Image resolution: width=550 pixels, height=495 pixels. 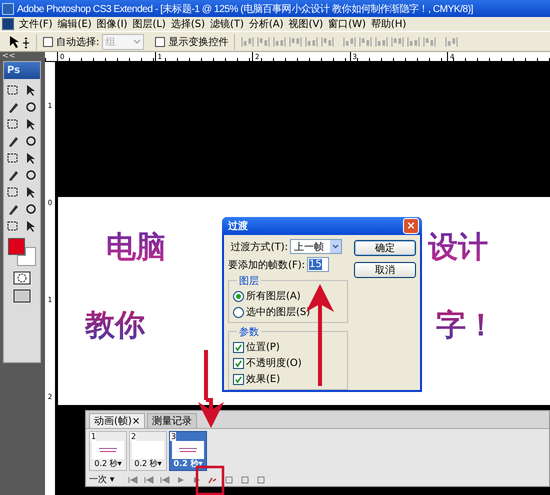 What do you see at coordinates (78, 42) in the screenshot?
I see `auto-select-label: 自动选择:` at bounding box center [78, 42].